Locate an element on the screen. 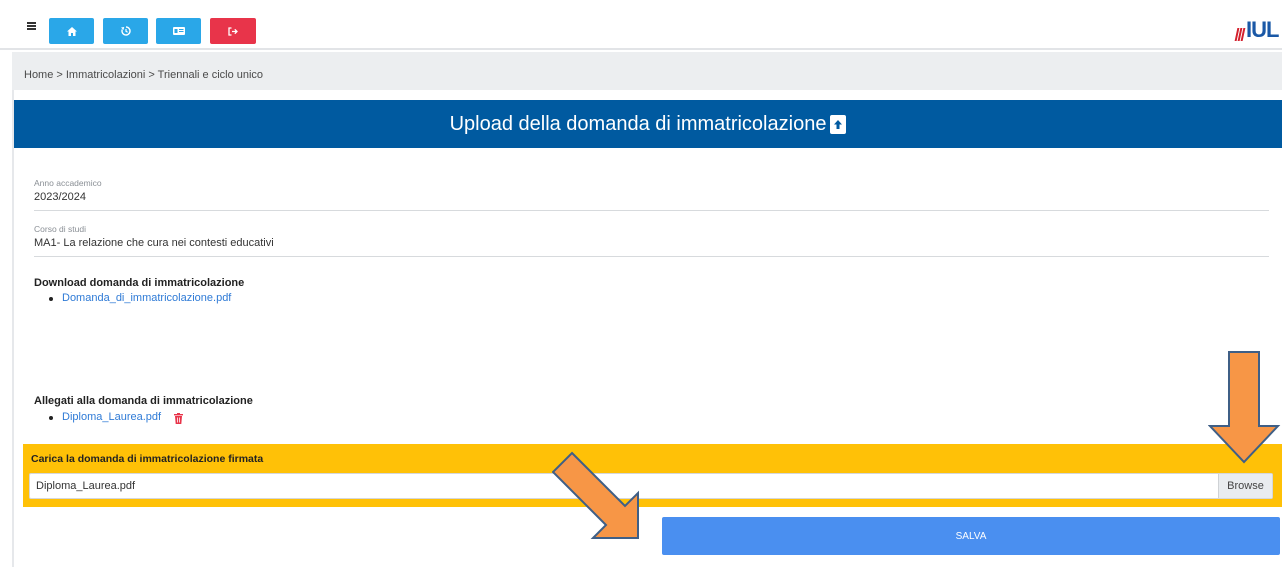  iul-logo: IUL is located at coordinates (1256, 32).